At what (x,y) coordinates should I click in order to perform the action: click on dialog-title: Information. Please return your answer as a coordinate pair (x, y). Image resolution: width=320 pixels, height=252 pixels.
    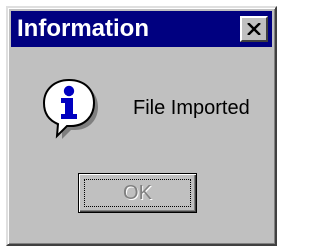
    Looking at the image, I should click on (83, 28).